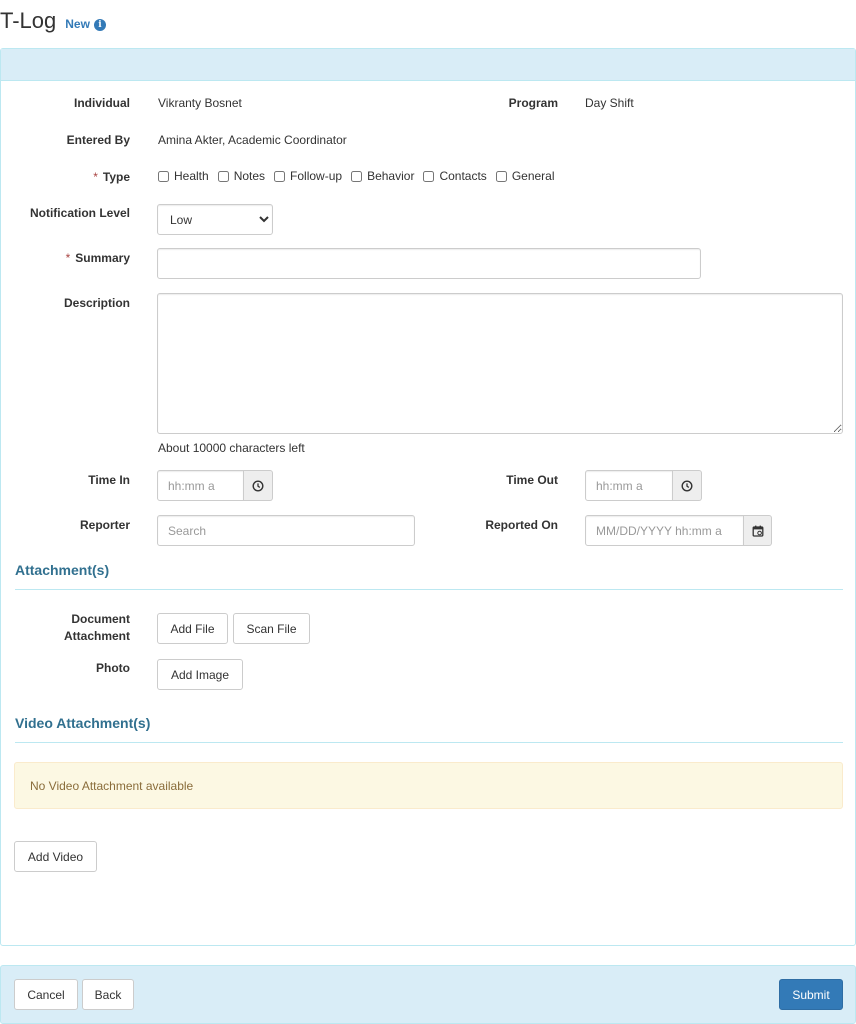  What do you see at coordinates (65, 628) in the screenshot?
I see `document-attachment-label: Document Attachment` at bounding box center [65, 628].